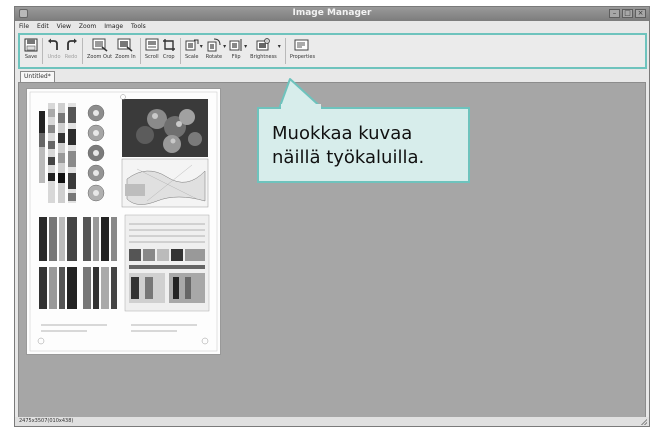  What do you see at coordinates (214, 45) in the screenshot?
I see `rotate-icon` at bounding box center [214, 45].